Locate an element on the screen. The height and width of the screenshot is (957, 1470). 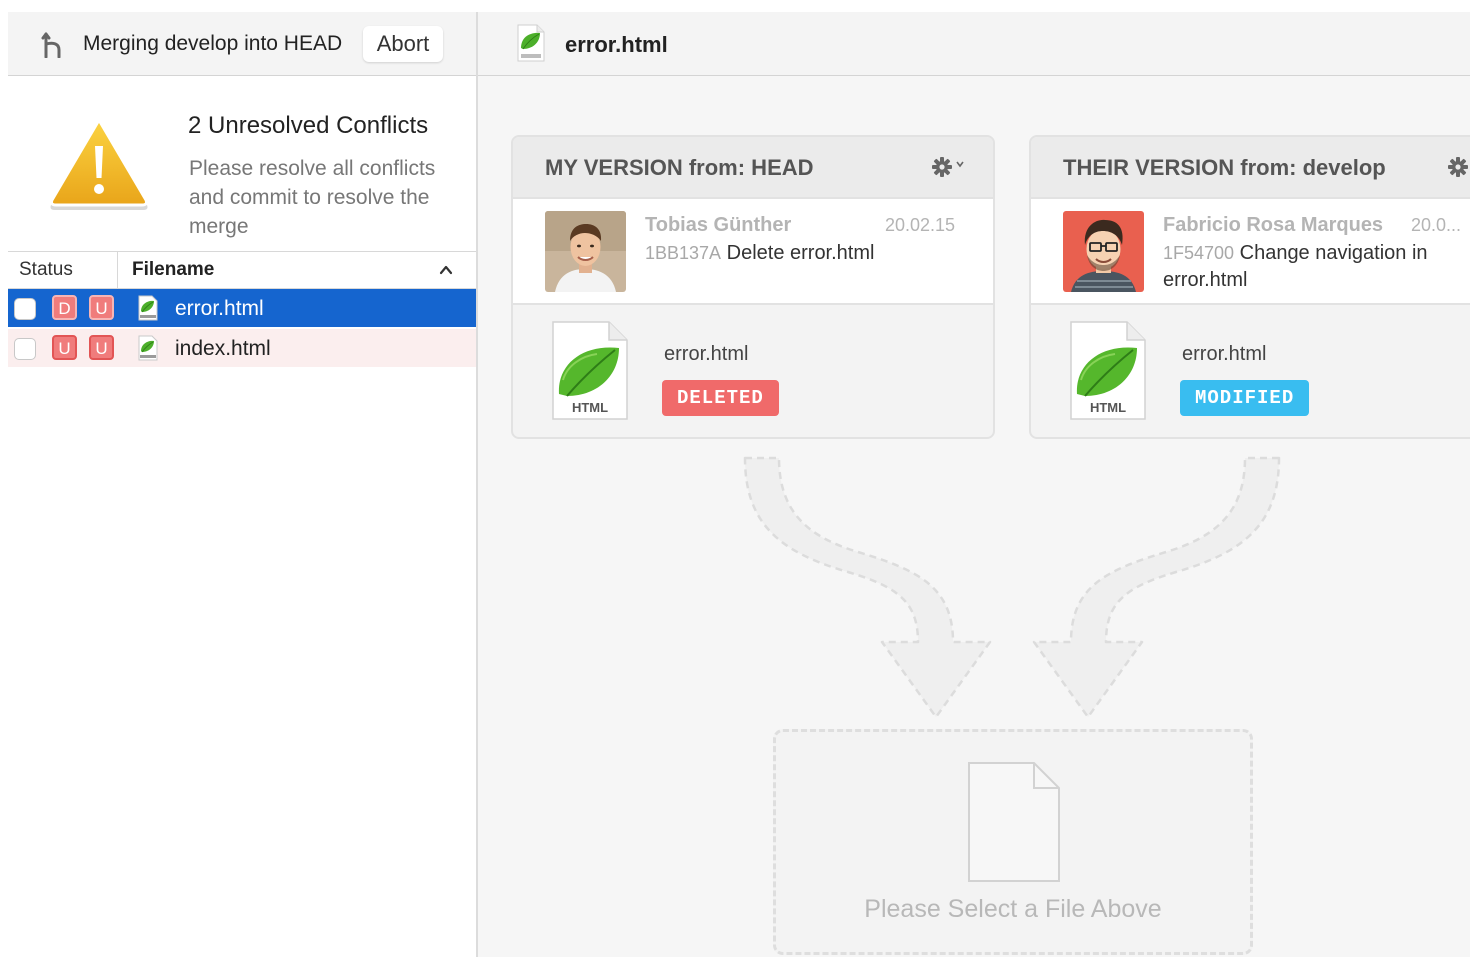
commit-message-line: 1F54700 Change navigation in error.html is located at coordinates (1316, 267).